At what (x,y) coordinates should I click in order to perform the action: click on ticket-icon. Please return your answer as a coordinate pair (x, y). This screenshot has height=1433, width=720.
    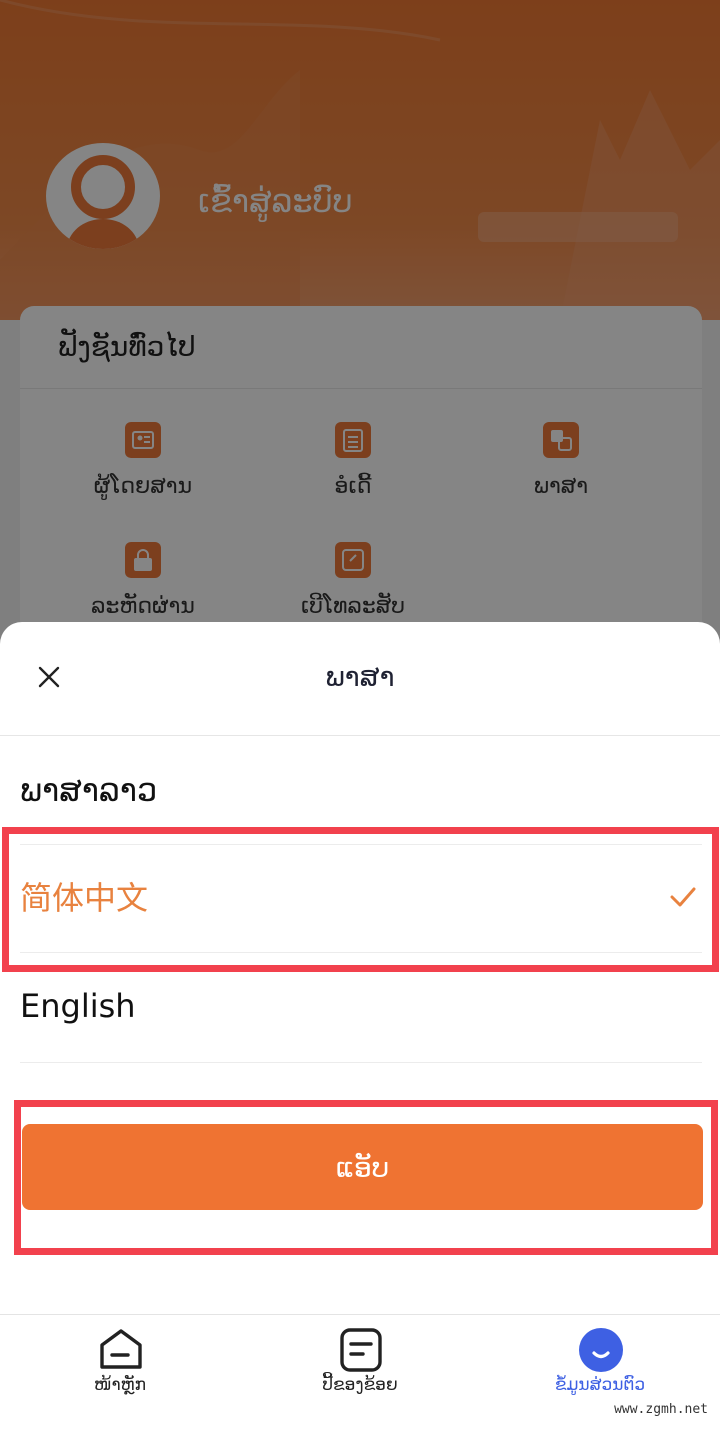
    Looking at the image, I should click on (361, 1350).